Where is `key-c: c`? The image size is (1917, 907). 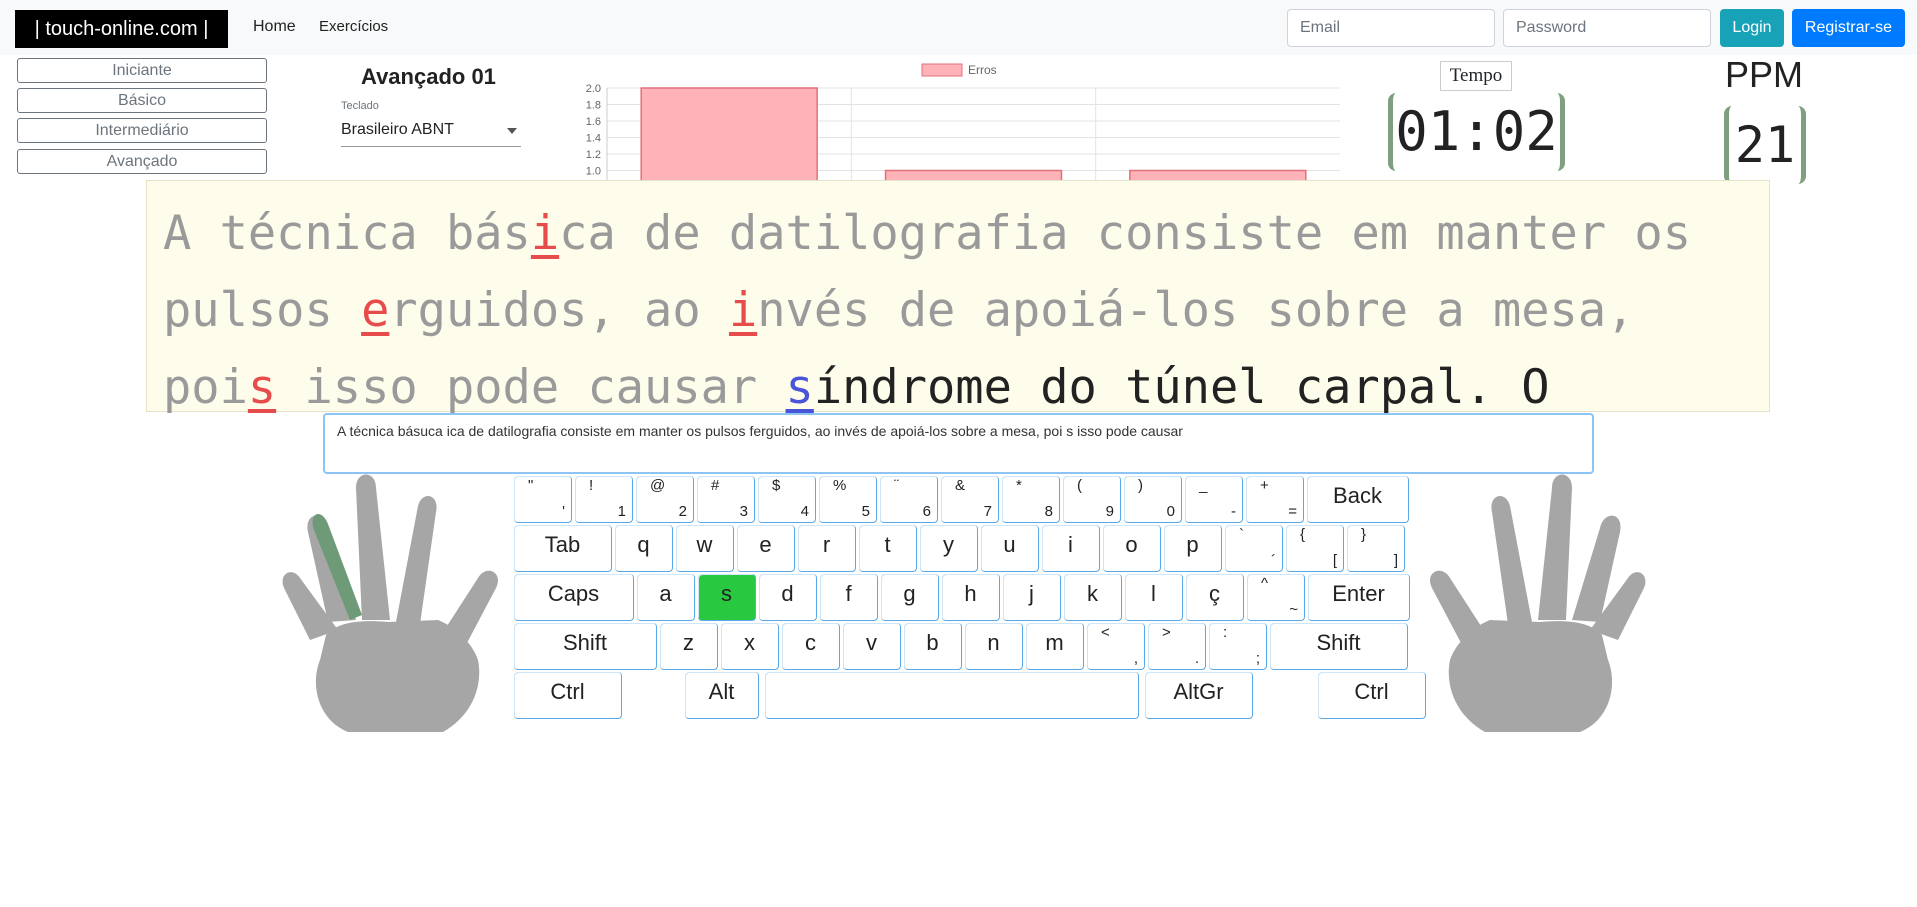
key-c: c is located at coordinates (811, 646).